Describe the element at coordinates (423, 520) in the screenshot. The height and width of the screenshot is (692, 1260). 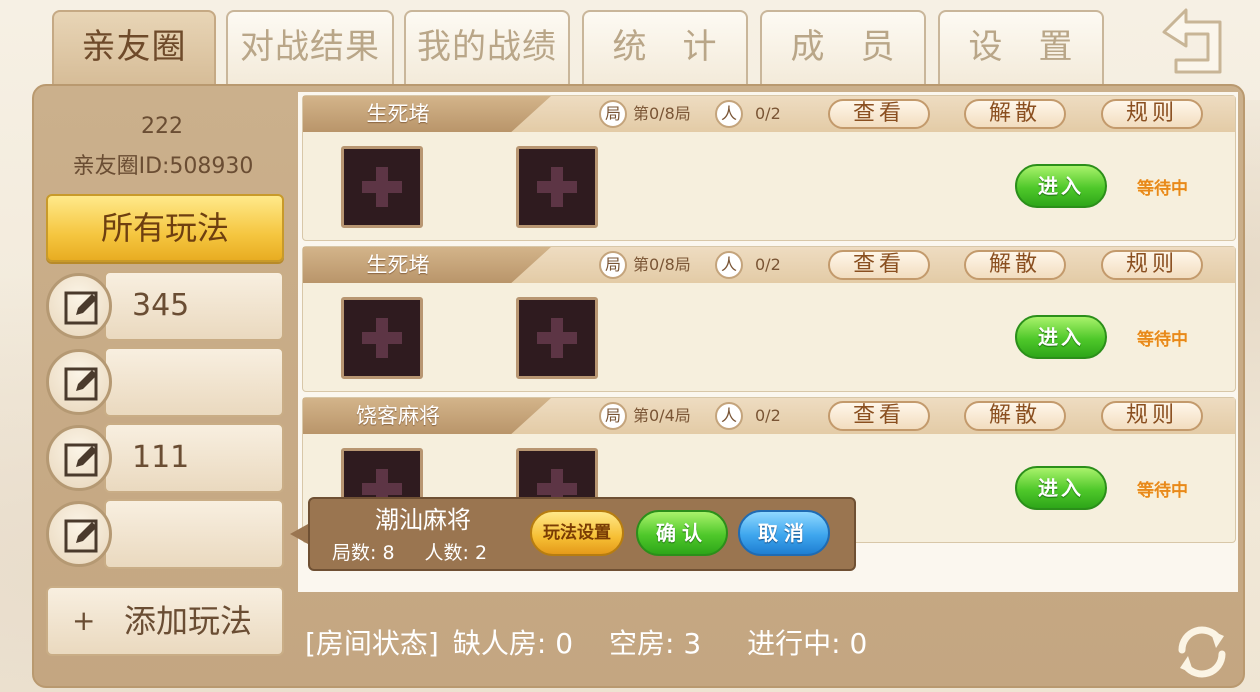
I see `popup-mode-name: 潮汕麻将` at that location.